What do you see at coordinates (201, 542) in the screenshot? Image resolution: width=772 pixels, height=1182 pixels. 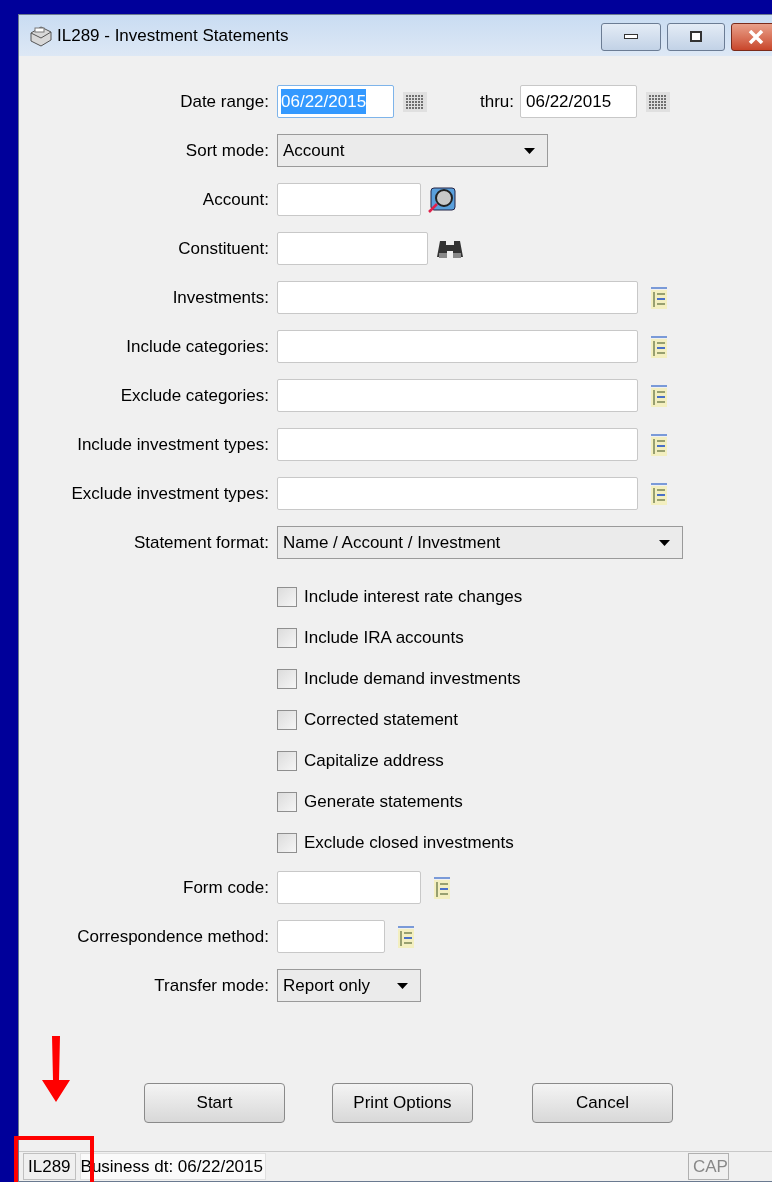 I see `field-label: Statement format:` at bounding box center [201, 542].